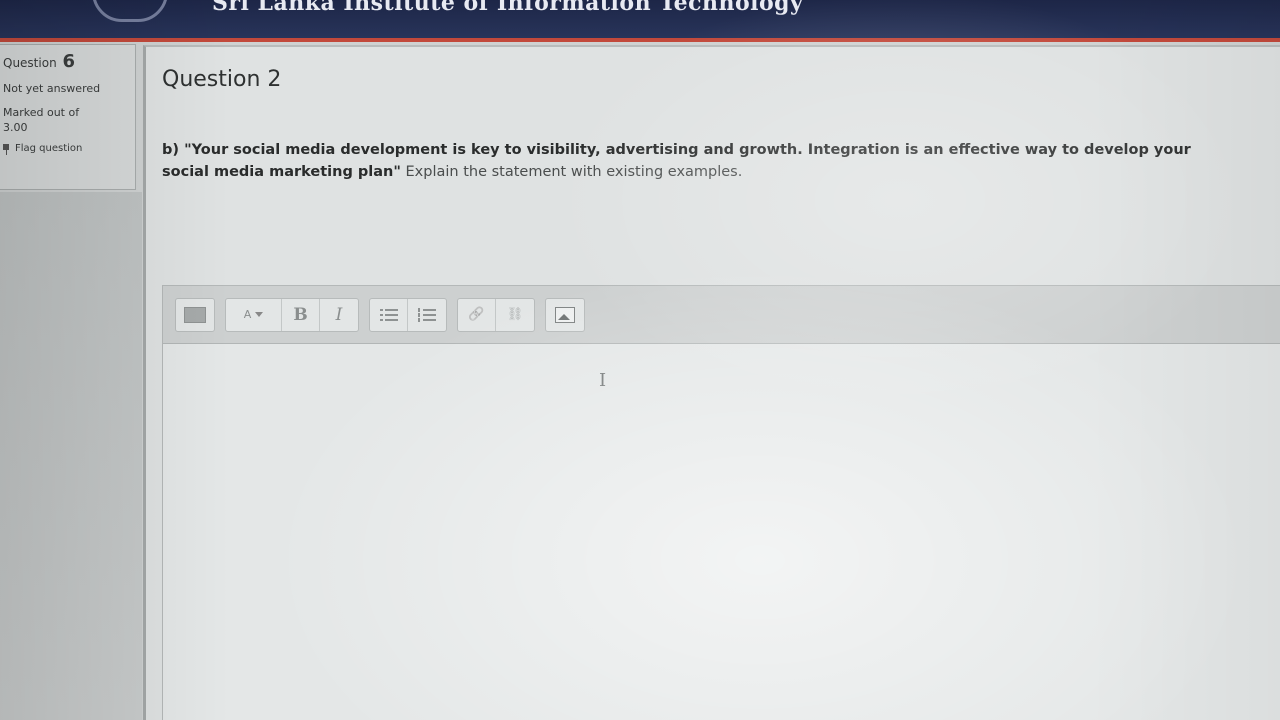  I want to click on text-cursor-icon: I, so click(603, 380).